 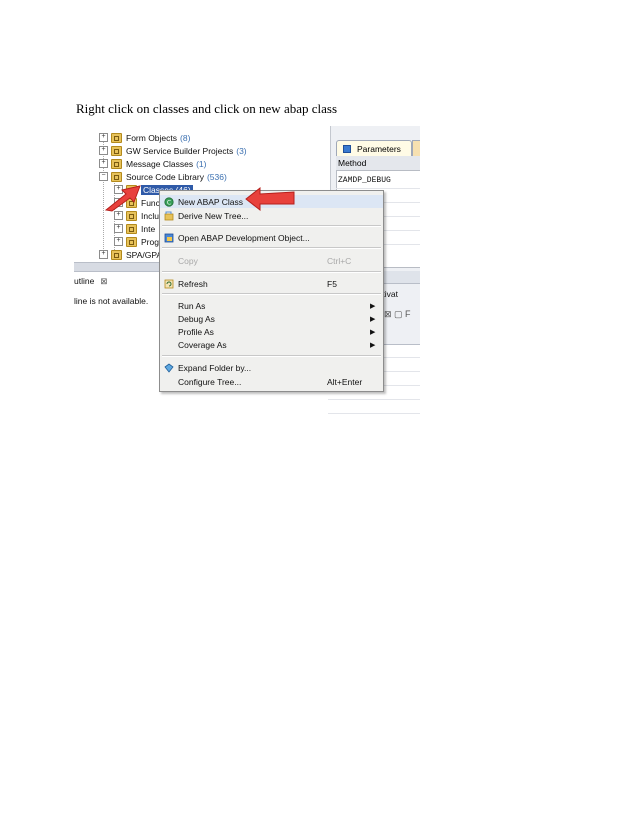 What do you see at coordinates (180, 150) in the screenshot?
I see `tree-item-label: GW Service Builder Projects` at bounding box center [180, 150].